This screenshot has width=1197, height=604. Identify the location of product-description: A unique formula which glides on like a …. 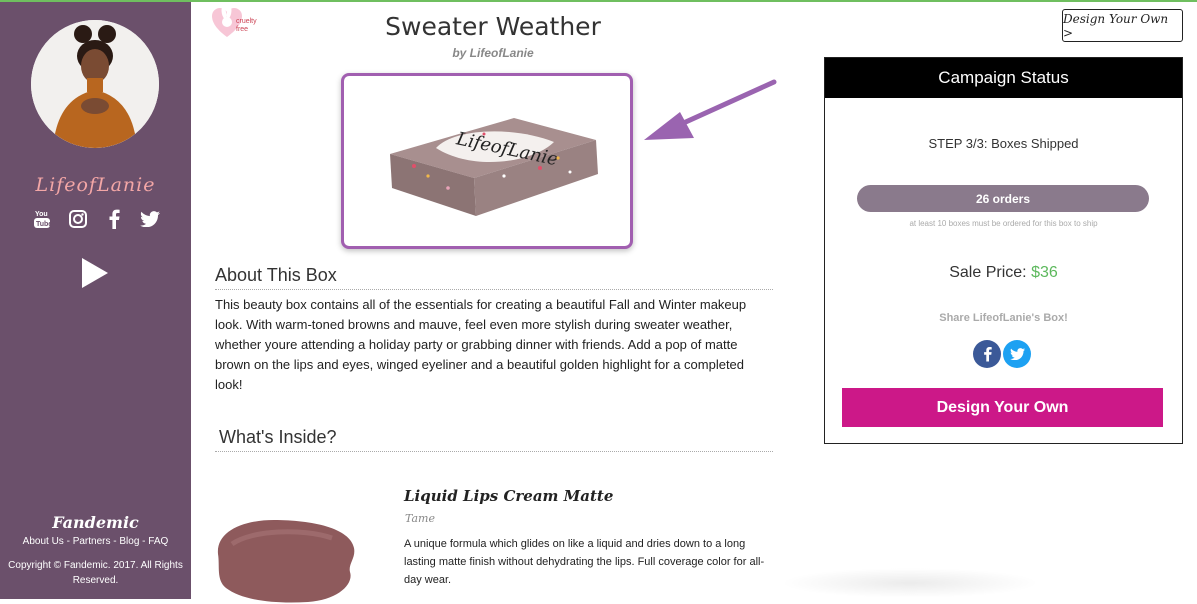
(584, 562).